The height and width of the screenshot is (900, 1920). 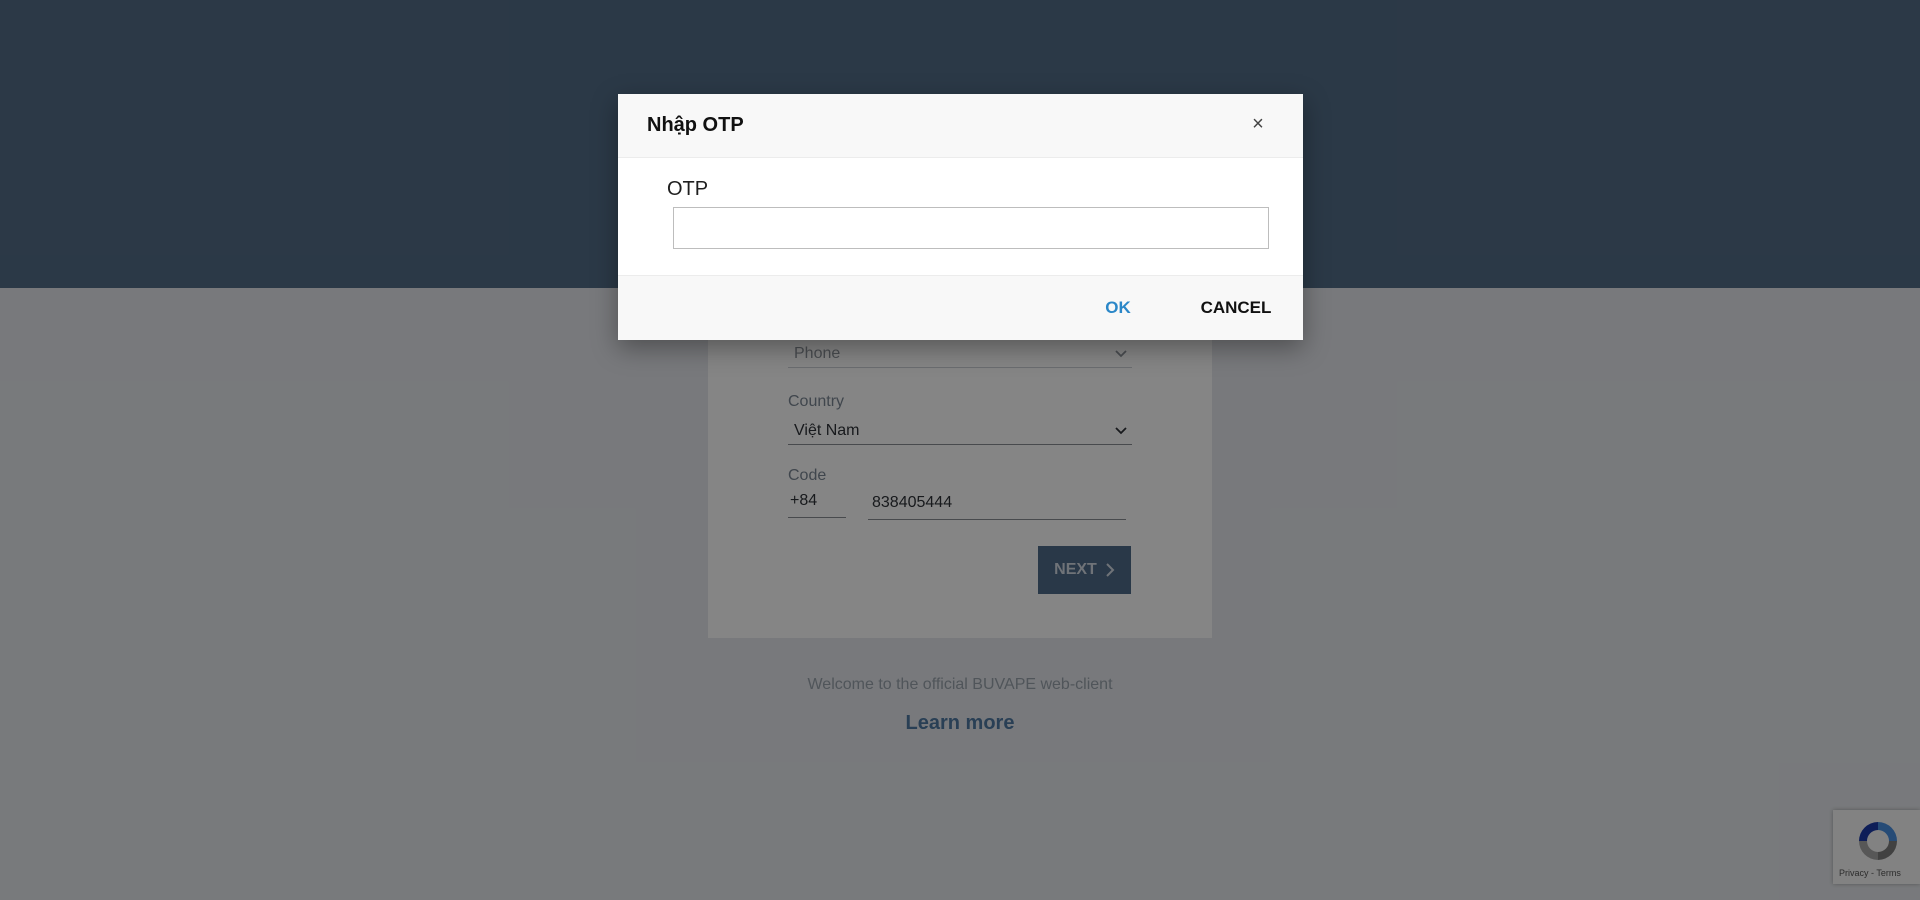 What do you see at coordinates (1118, 308) in the screenshot?
I see `ok-button: OK` at bounding box center [1118, 308].